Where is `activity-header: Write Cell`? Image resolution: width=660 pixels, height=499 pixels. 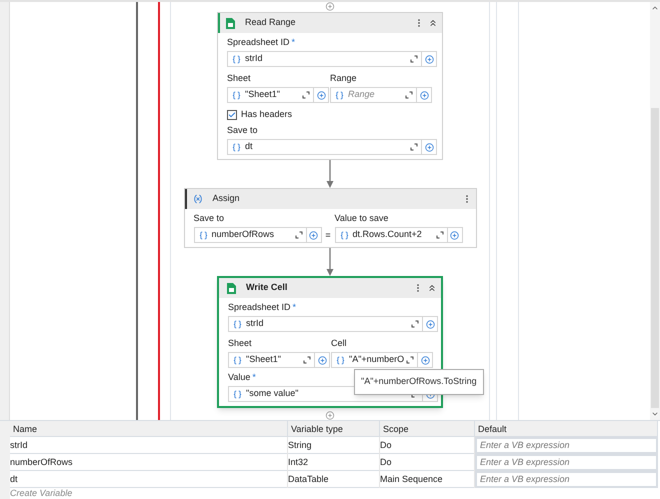
activity-header: Write Cell is located at coordinates (330, 288).